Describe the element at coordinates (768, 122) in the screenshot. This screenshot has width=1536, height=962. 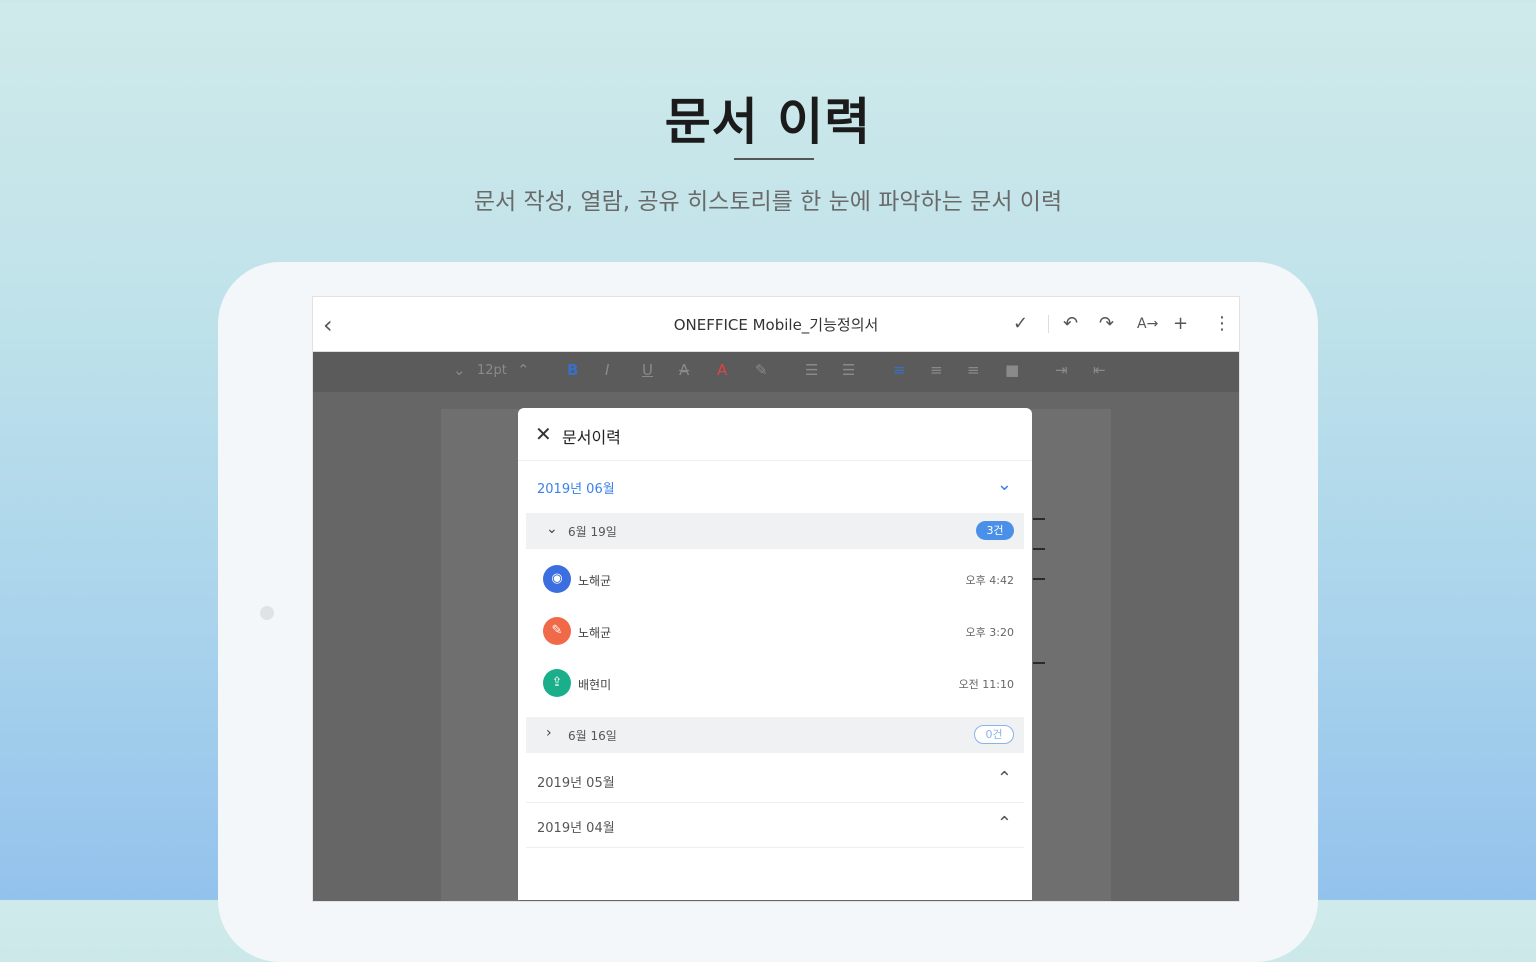
I see `hero-title: 문서 이력` at that location.